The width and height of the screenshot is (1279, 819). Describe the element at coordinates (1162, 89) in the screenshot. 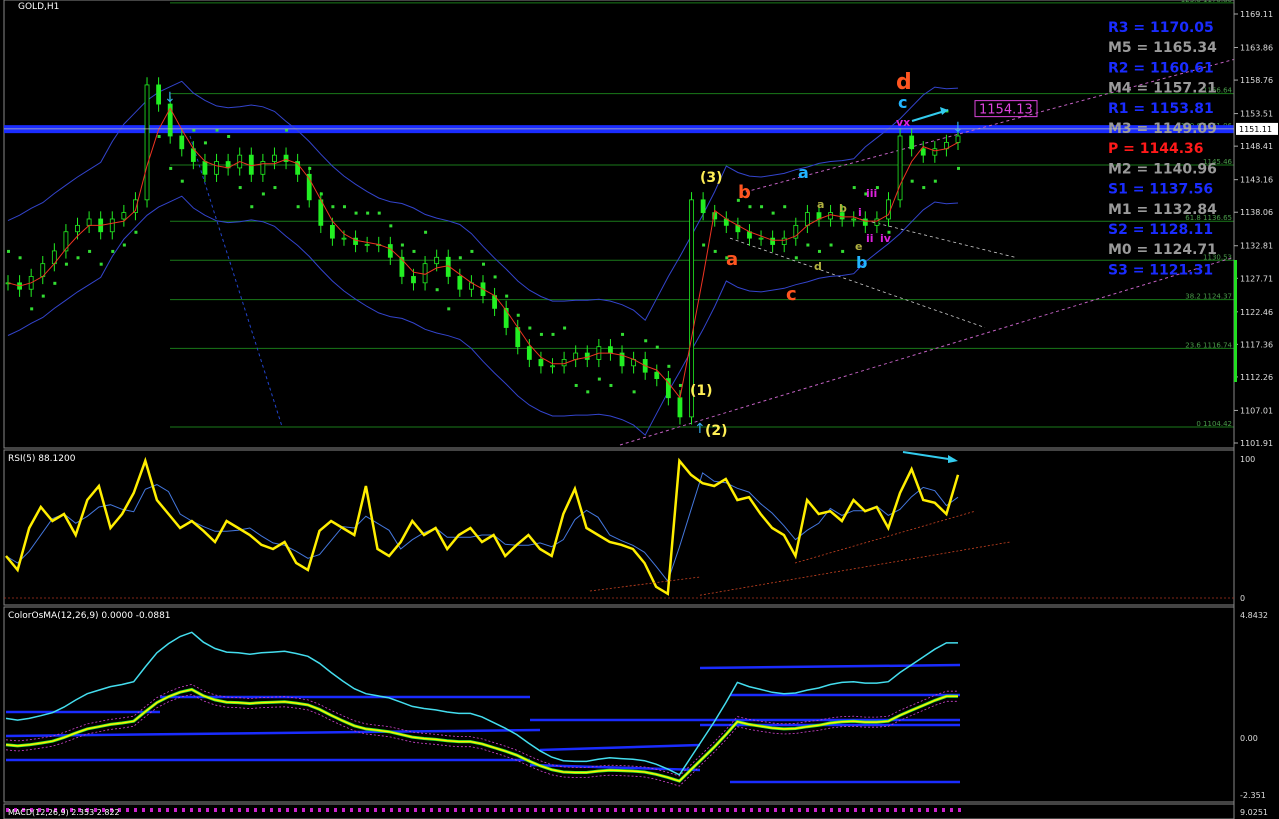

I see `pivot-label: M4 = 1157.21` at that location.